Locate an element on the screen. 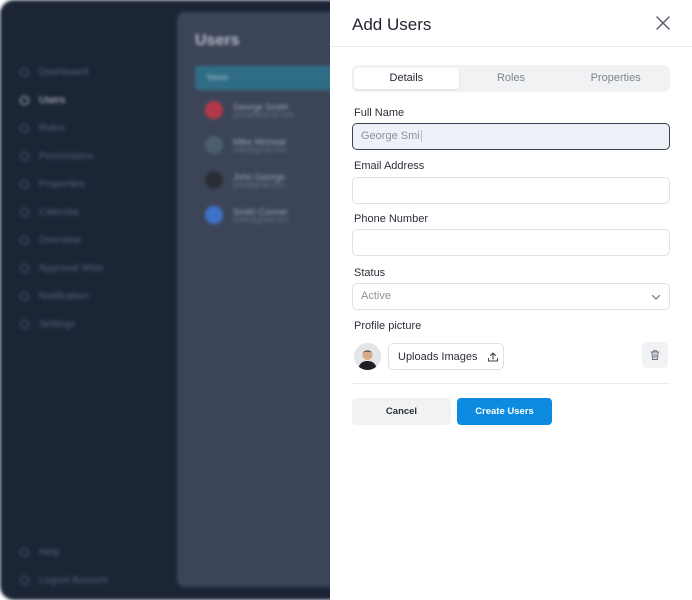  notification-icon is located at coordinates (24, 296).